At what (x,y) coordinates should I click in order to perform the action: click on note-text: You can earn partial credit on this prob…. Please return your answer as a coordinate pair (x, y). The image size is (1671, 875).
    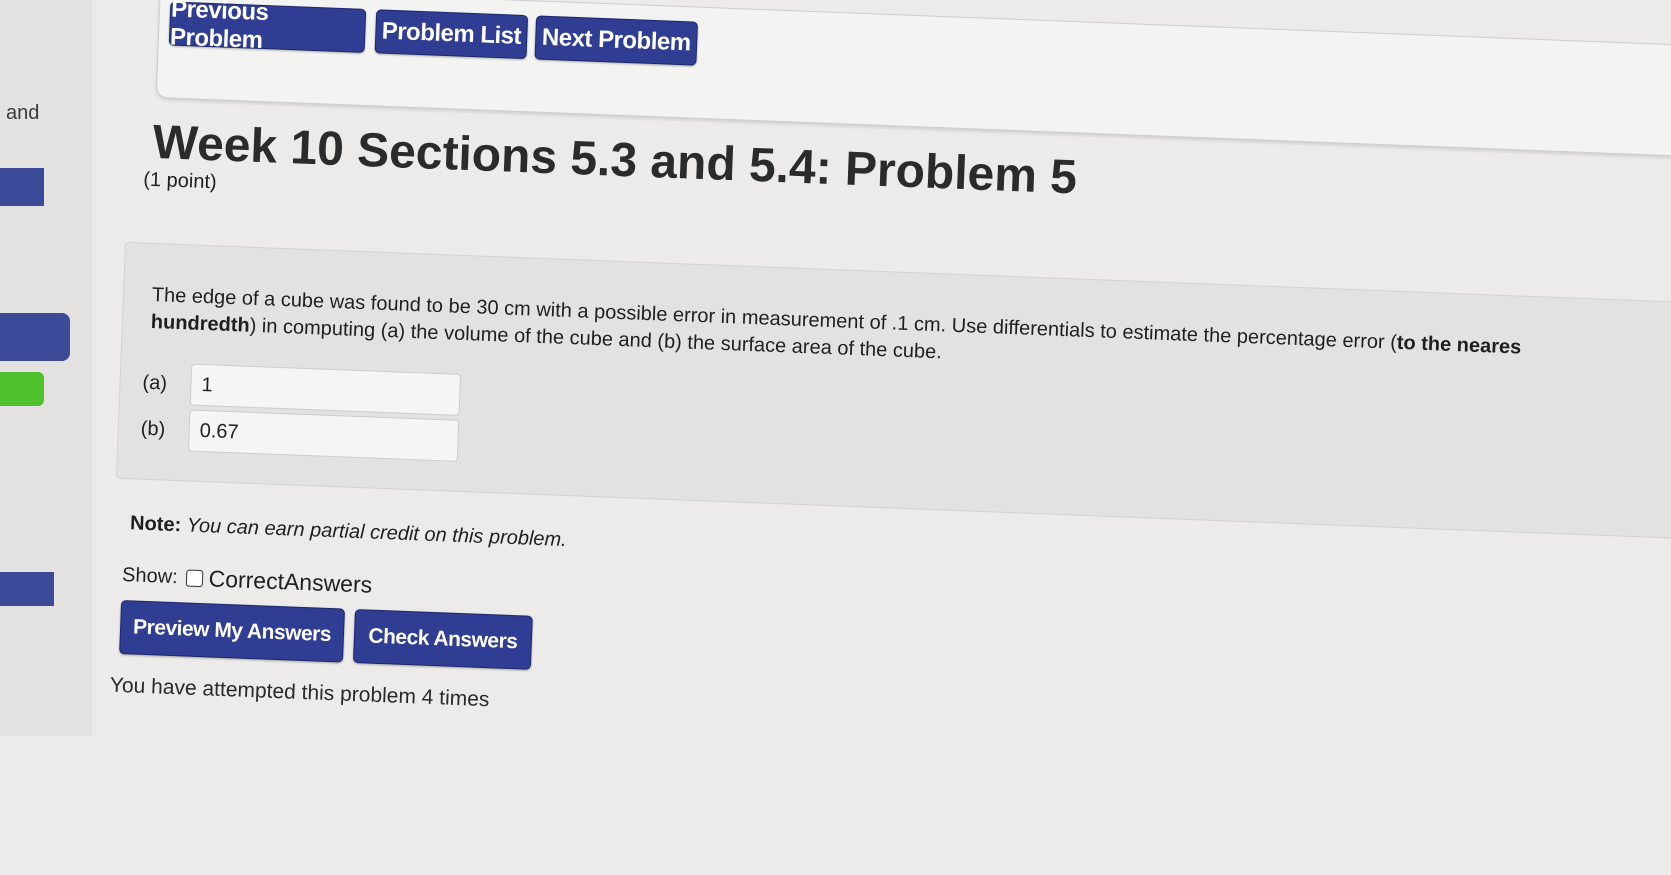
    Looking at the image, I should click on (377, 533).